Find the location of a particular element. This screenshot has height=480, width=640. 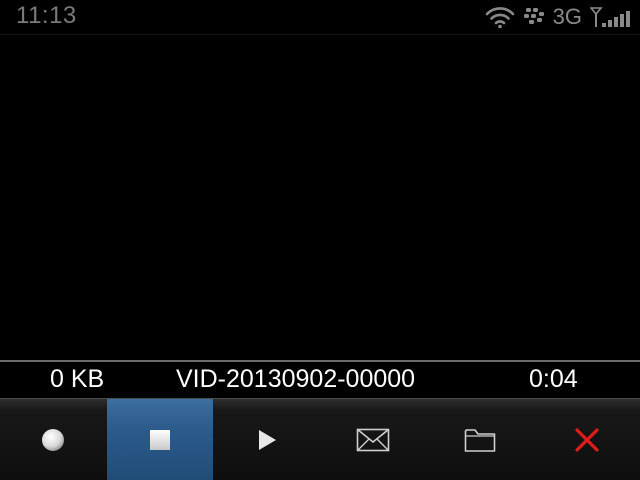

blackberry-logo-icon is located at coordinates (534, 17).